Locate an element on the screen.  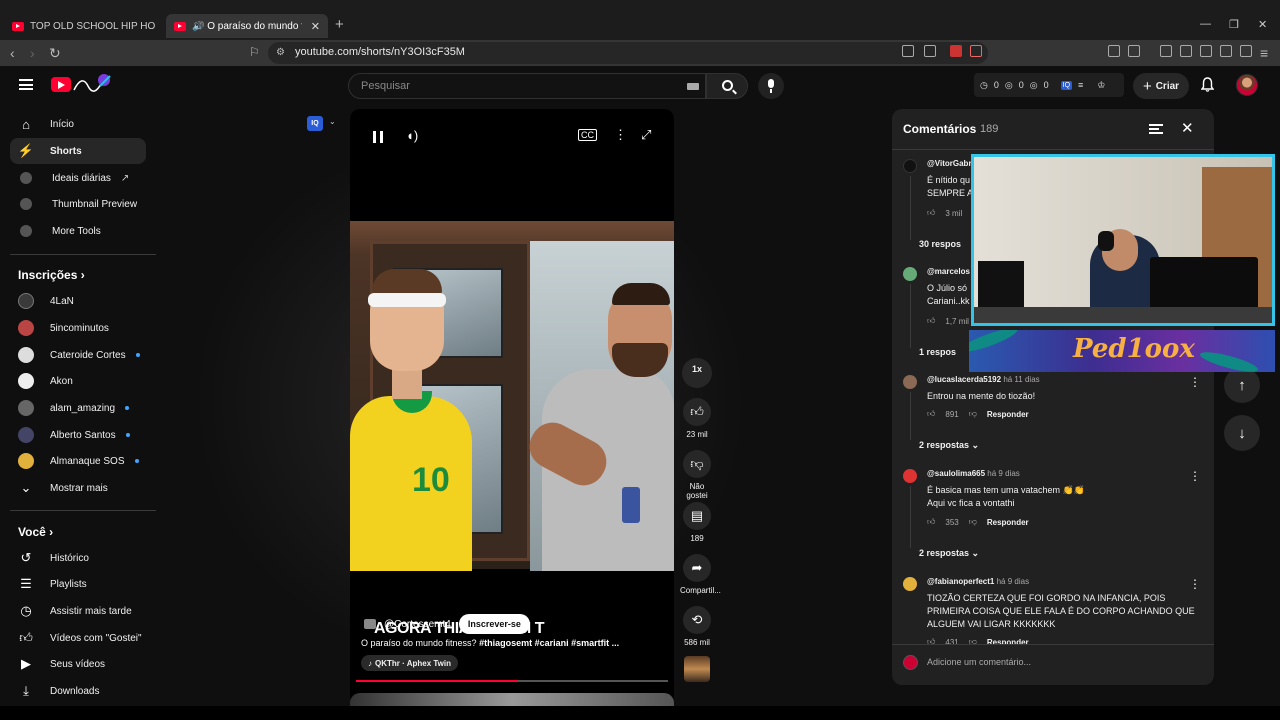
search-button is located at coordinates (727, 86).